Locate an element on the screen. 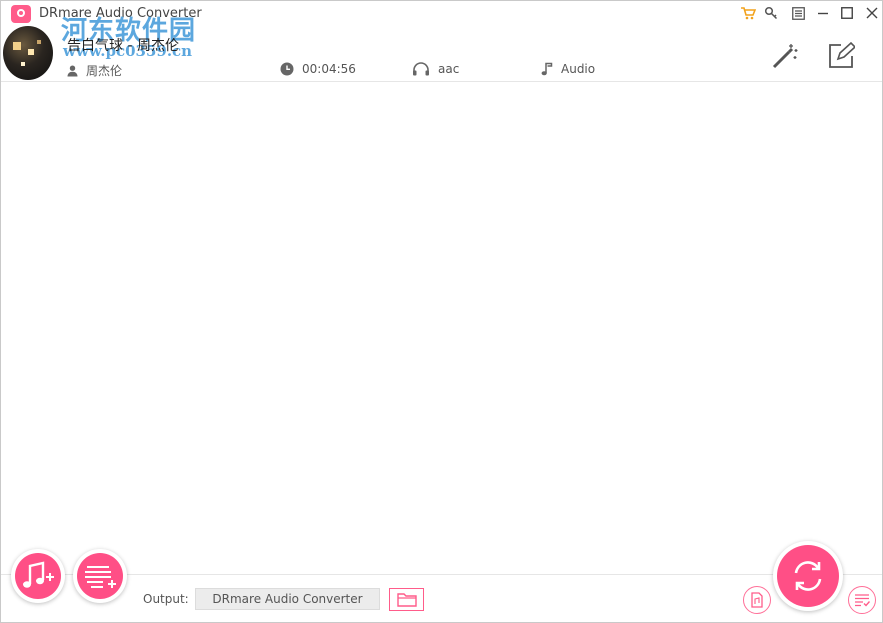 The width and height of the screenshot is (883, 623). cart-icon is located at coordinates (748, 13).